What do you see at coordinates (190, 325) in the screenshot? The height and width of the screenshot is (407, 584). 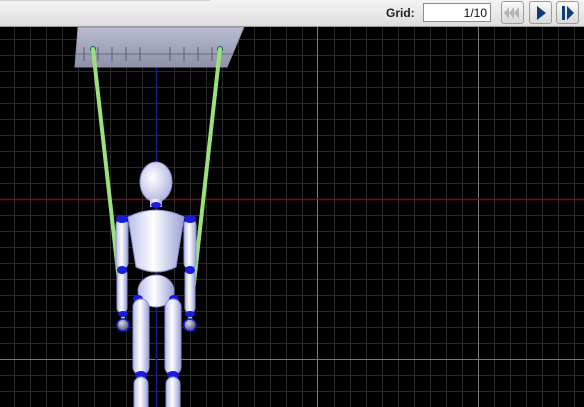 I see `right-hand` at bounding box center [190, 325].